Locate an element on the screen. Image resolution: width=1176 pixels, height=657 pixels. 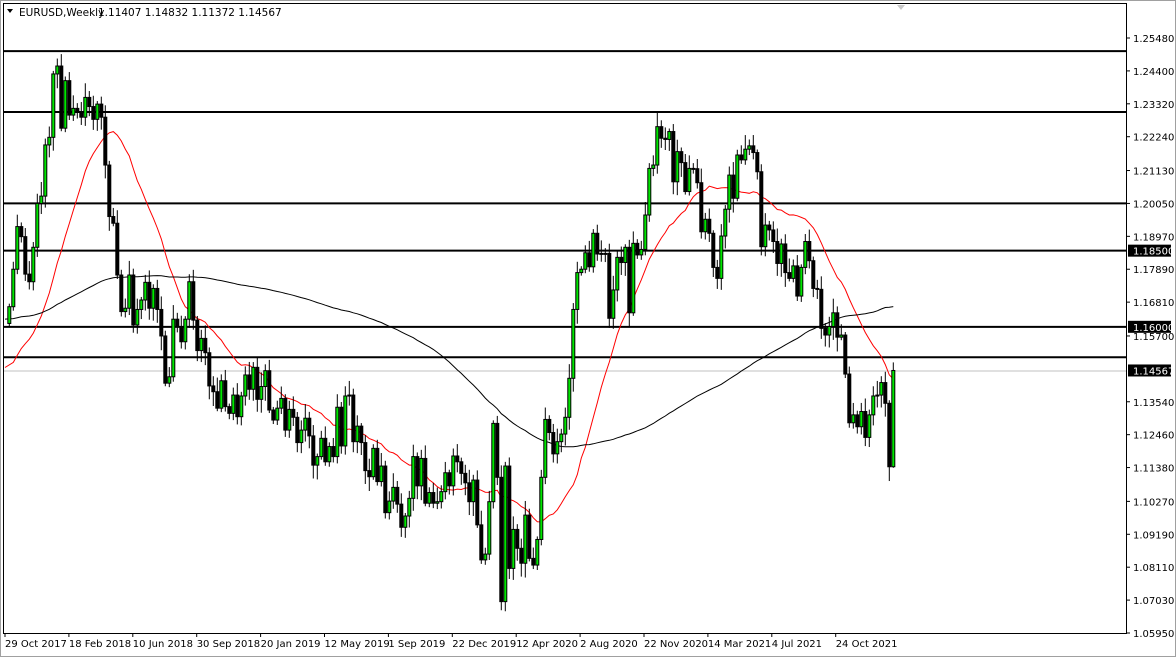
price-tick-label: 1.11380 is located at coordinates (1153, 469).